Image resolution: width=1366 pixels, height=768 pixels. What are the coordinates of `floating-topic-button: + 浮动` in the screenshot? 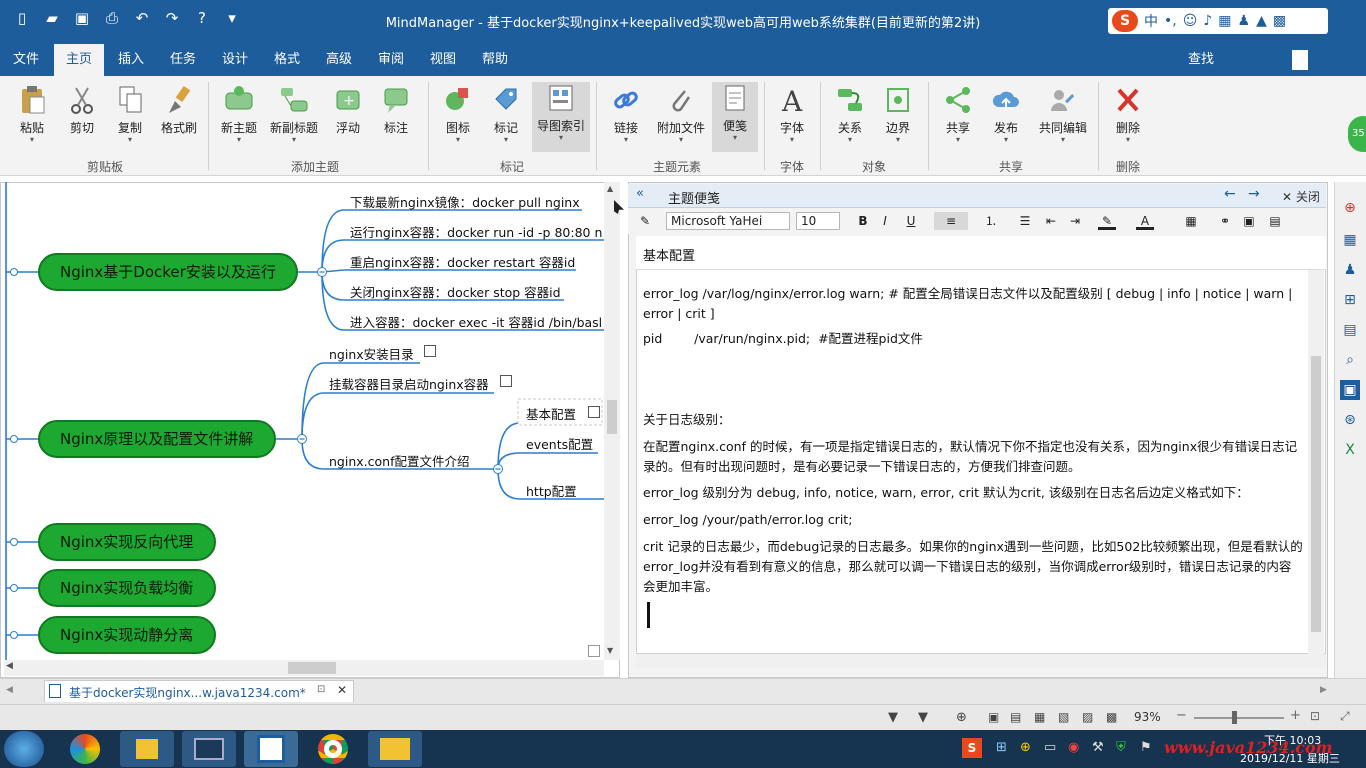 It's located at (348, 114).